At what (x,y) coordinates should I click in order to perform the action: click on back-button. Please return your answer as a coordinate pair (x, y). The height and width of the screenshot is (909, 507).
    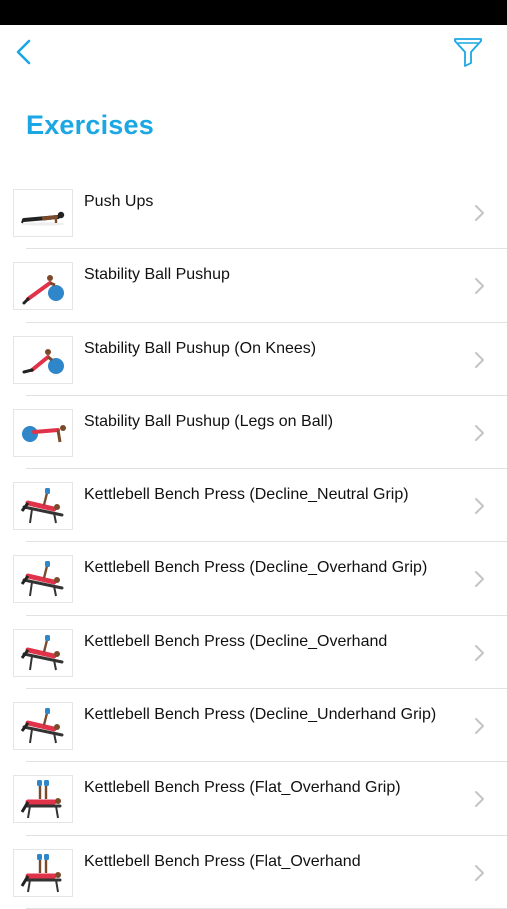
    Looking at the image, I should click on (25, 53).